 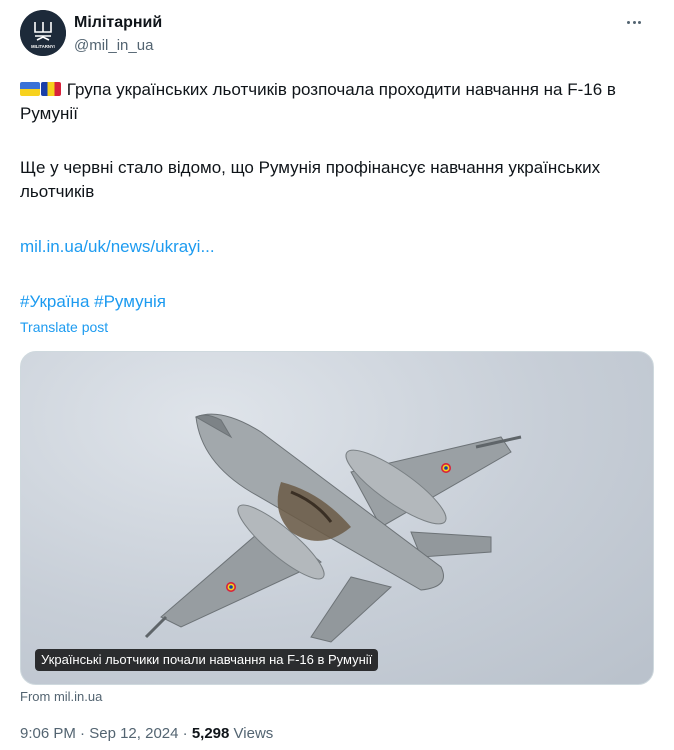 What do you see at coordinates (118, 23) in the screenshot?
I see `author-name: Мілітарний` at bounding box center [118, 23].